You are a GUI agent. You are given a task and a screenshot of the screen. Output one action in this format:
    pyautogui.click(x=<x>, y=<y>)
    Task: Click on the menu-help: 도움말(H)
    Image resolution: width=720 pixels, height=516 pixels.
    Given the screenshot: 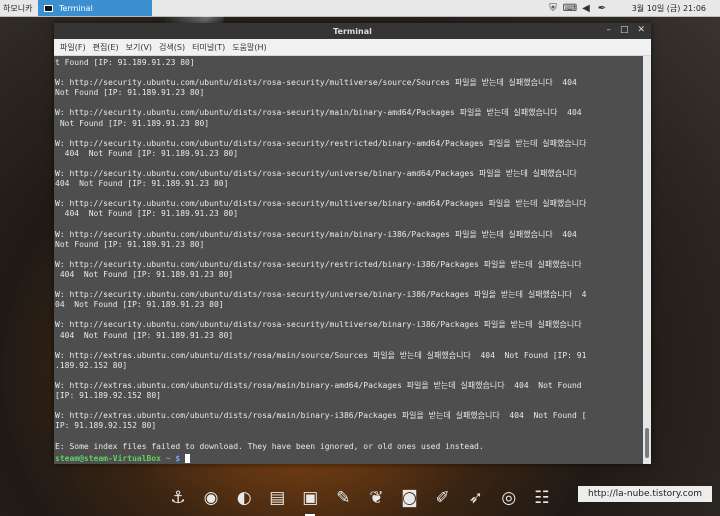 What is the action you would take?
    pyautogui.click(x=249, y=47)
    